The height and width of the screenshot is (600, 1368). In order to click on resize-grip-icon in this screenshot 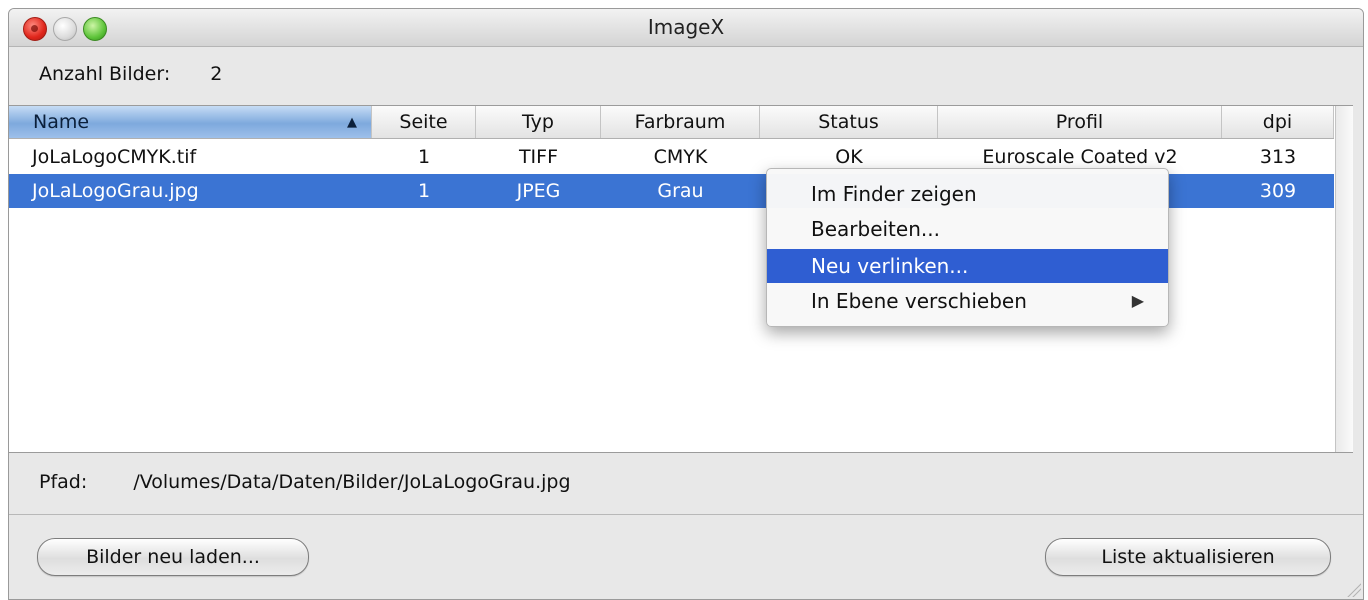, I will do `click(1354, 590)`.